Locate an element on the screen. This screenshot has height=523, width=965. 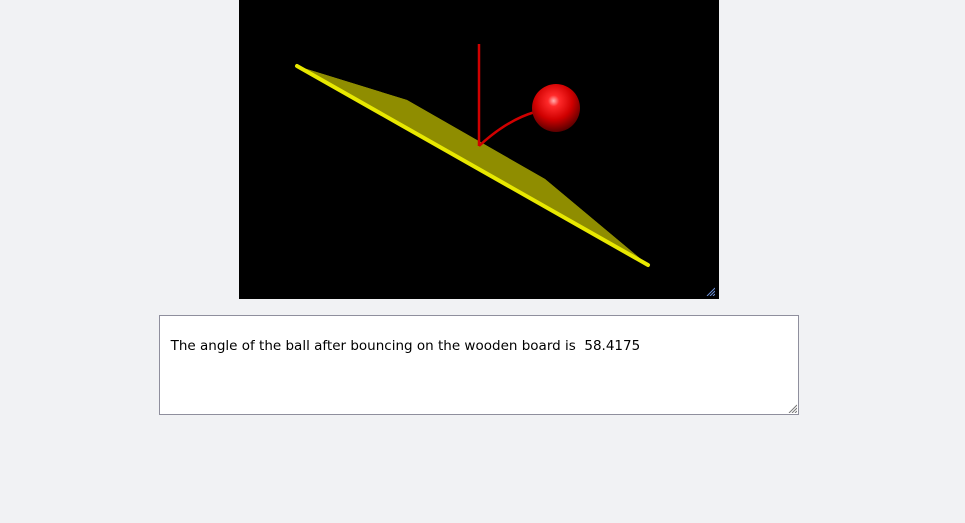
ball-trail-bounce is located at coordinates (507, 128).